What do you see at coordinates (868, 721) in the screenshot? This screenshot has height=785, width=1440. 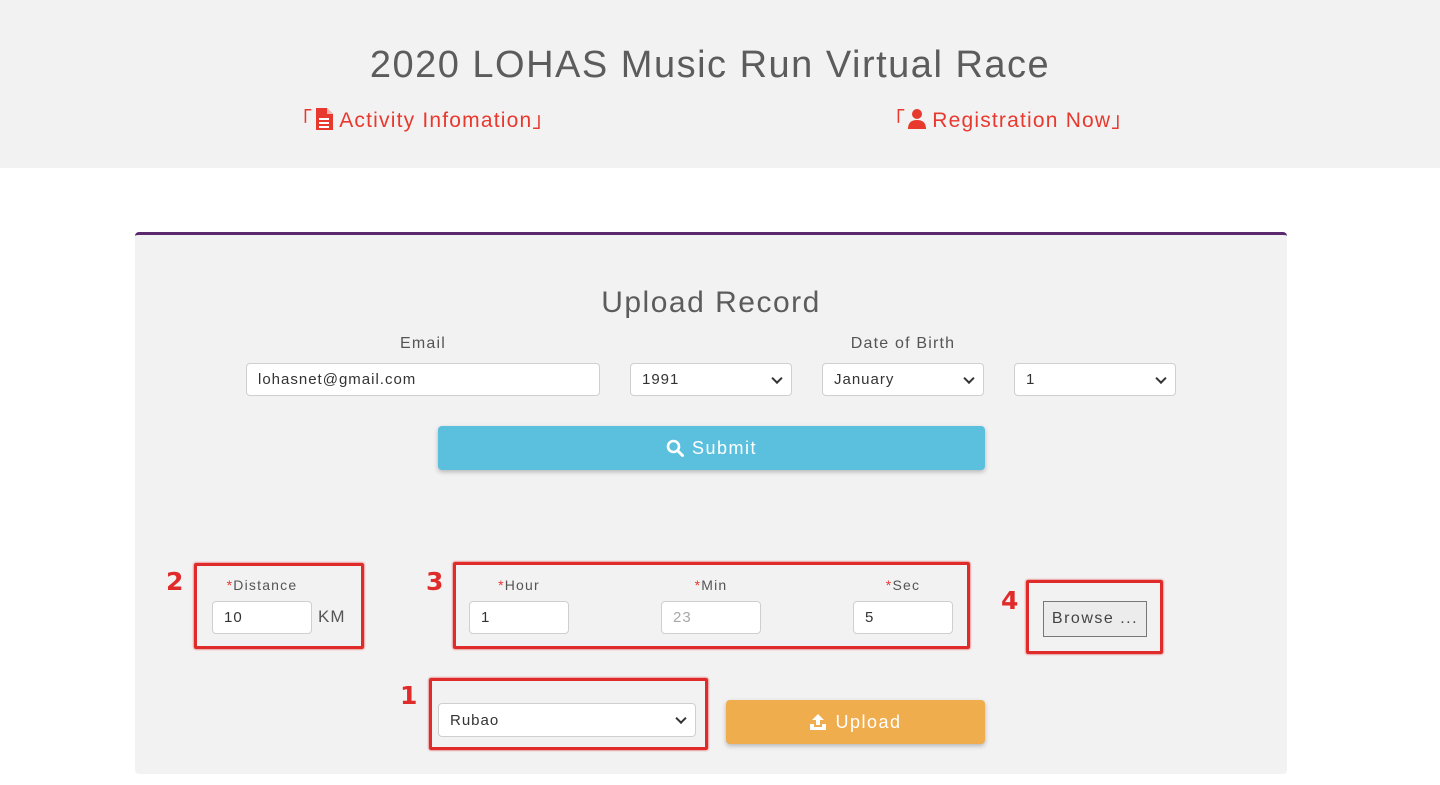 I see `upload-label: Upload` at bounding box center [868, 721].